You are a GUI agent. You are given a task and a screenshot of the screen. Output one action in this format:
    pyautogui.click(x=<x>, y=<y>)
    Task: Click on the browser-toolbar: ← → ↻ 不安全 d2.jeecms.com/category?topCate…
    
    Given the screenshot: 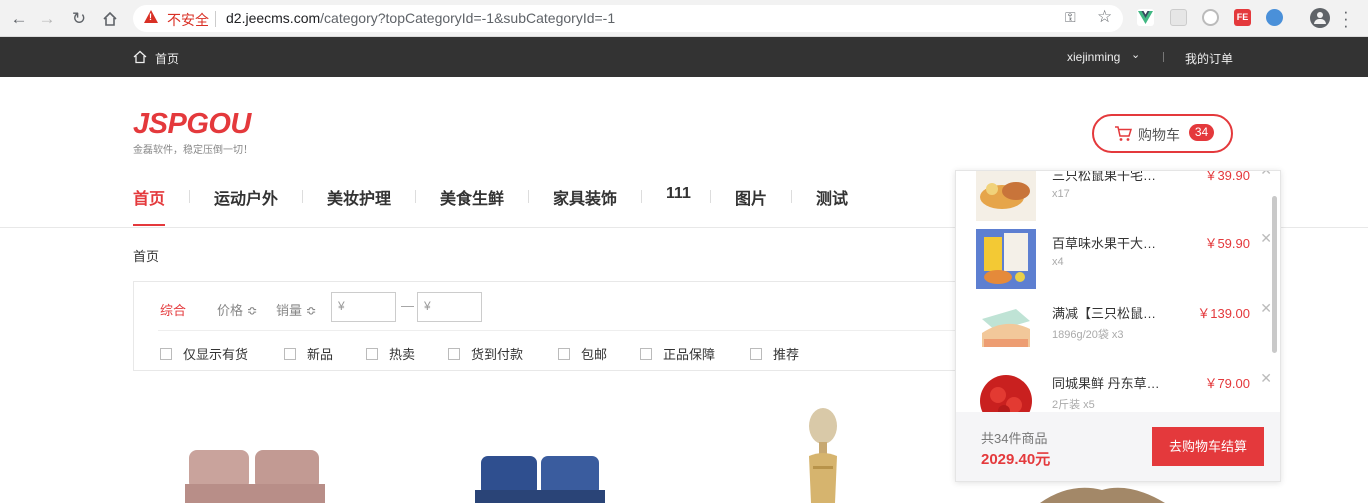 What is the action you would take?
    pyautogui.click(x=684, y=18)
    